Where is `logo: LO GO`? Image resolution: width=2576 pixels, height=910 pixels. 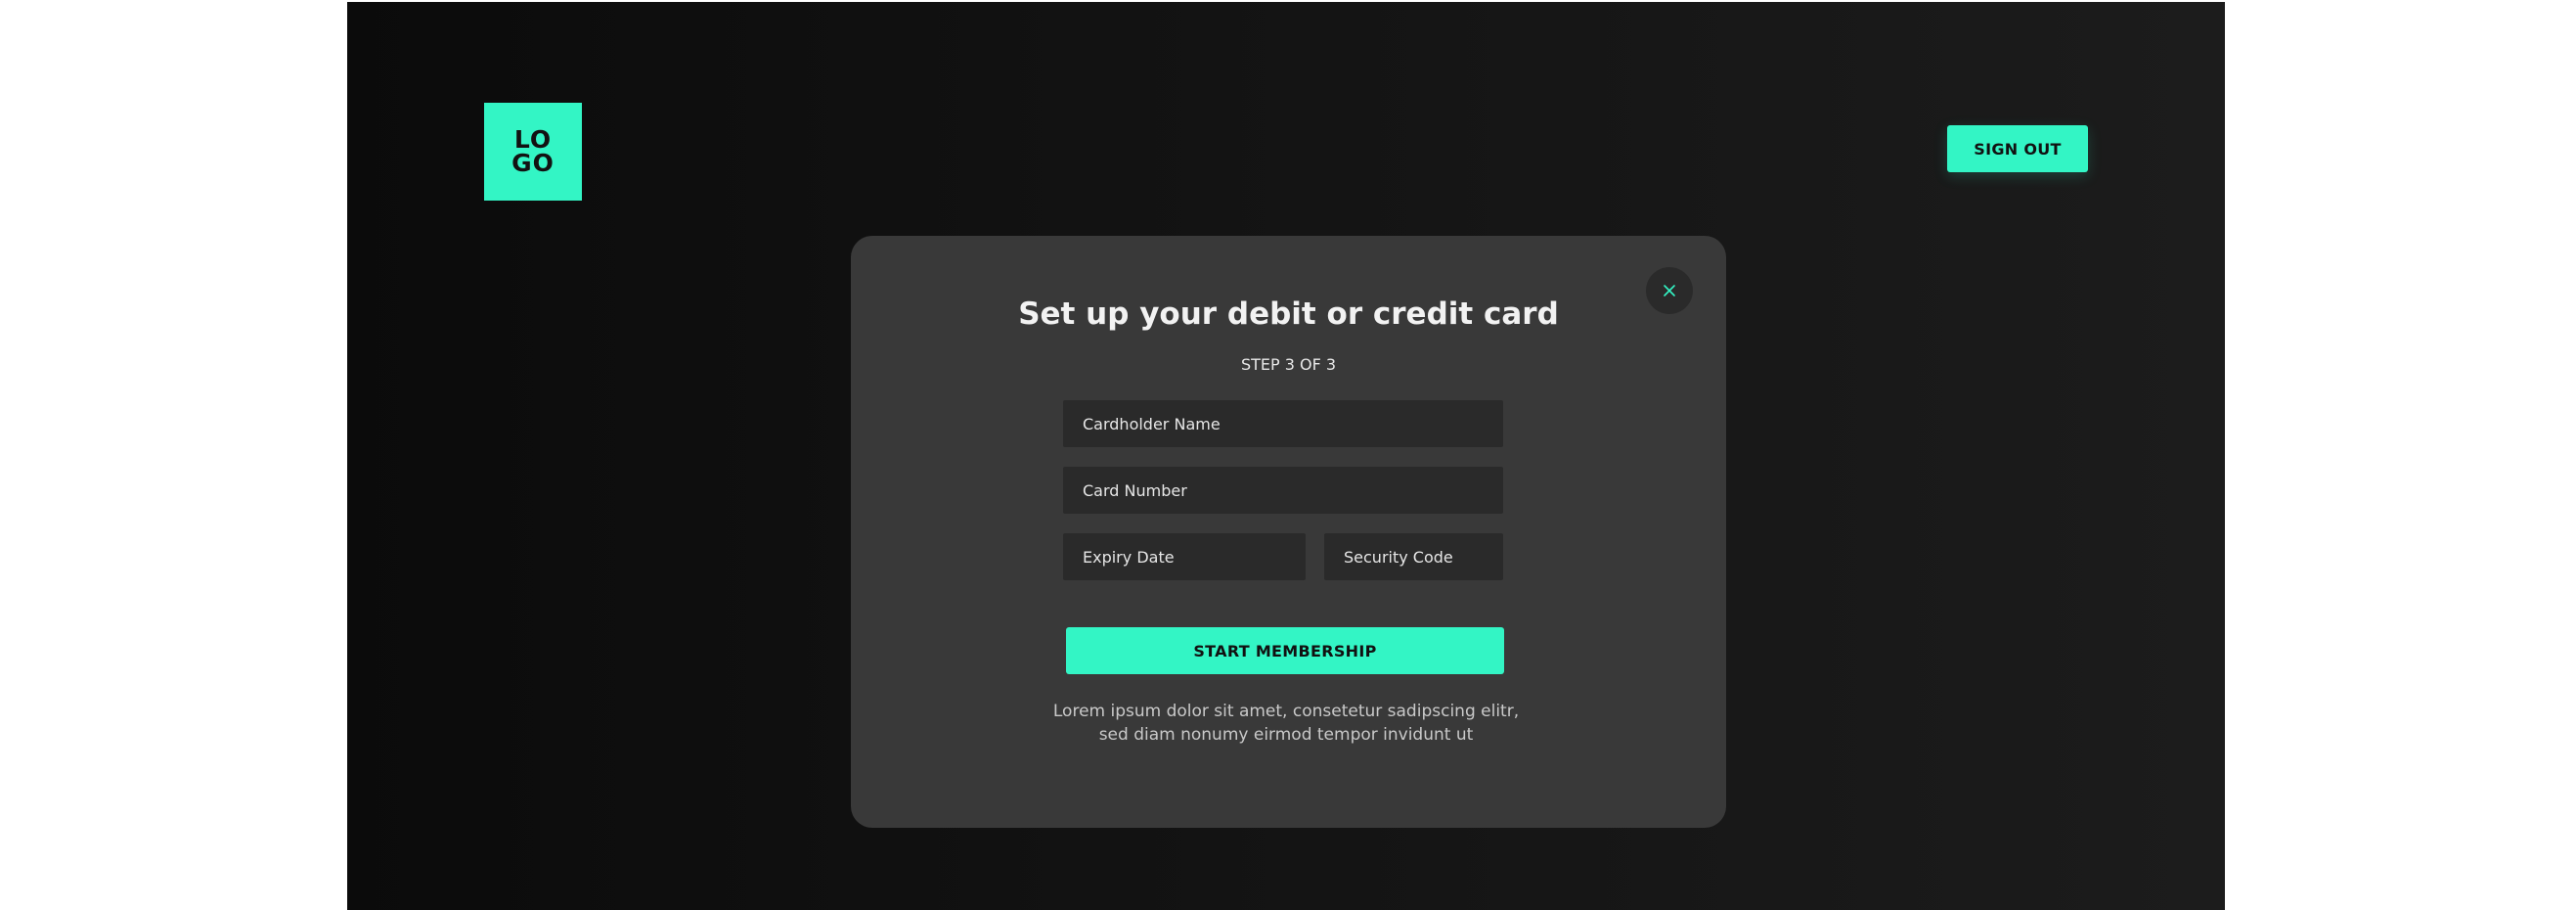
logo: LO GO is located at coordinates (533, 152).